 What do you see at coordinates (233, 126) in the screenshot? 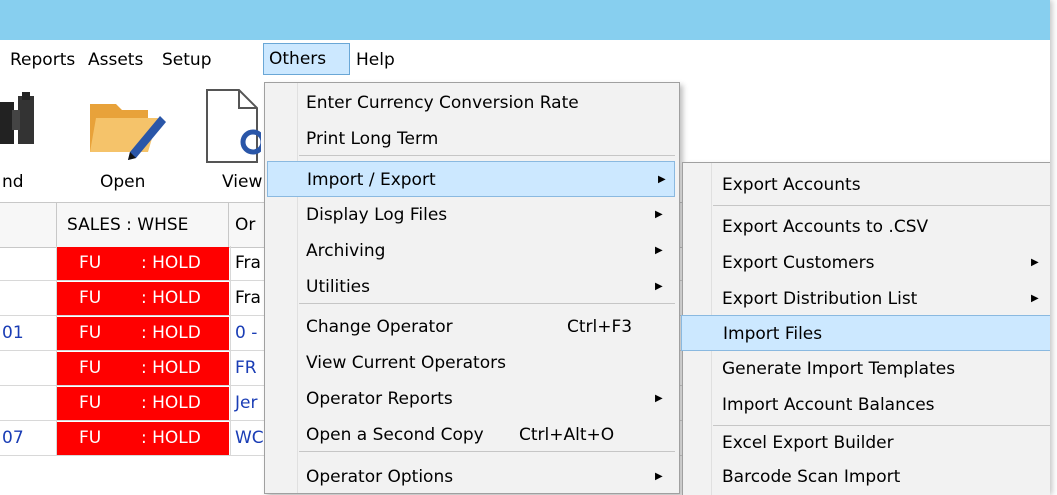
I see `view-document-icon` at bounding box center [233, 126].